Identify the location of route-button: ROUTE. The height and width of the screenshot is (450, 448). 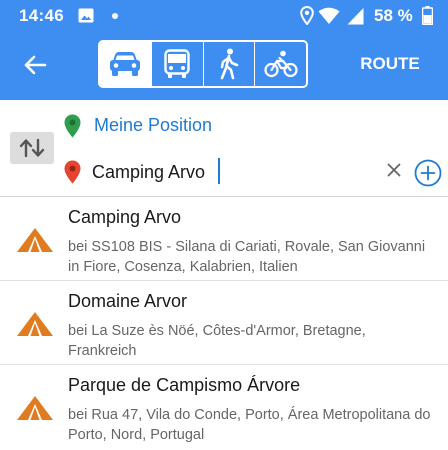
(390, 66).